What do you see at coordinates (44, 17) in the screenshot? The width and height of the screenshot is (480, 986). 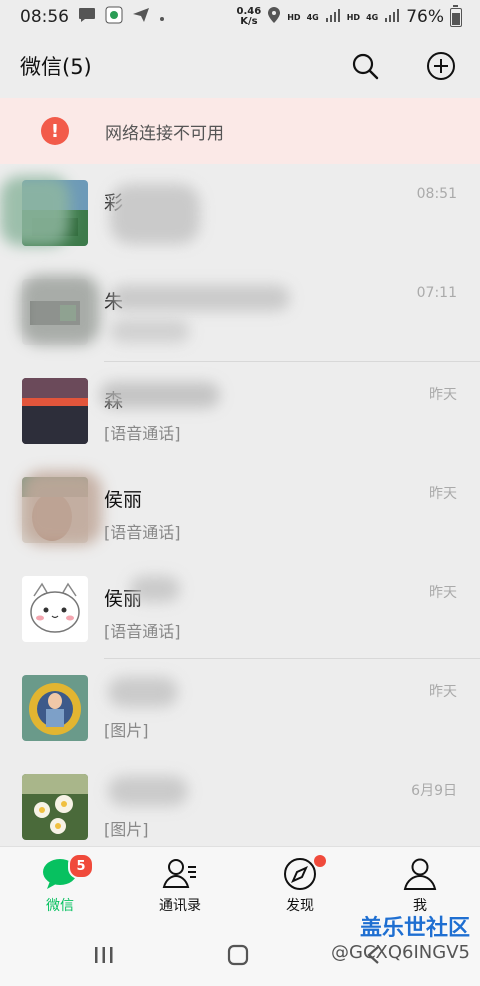 I see `status-time: 08:56` at bounding box center [44, 17].